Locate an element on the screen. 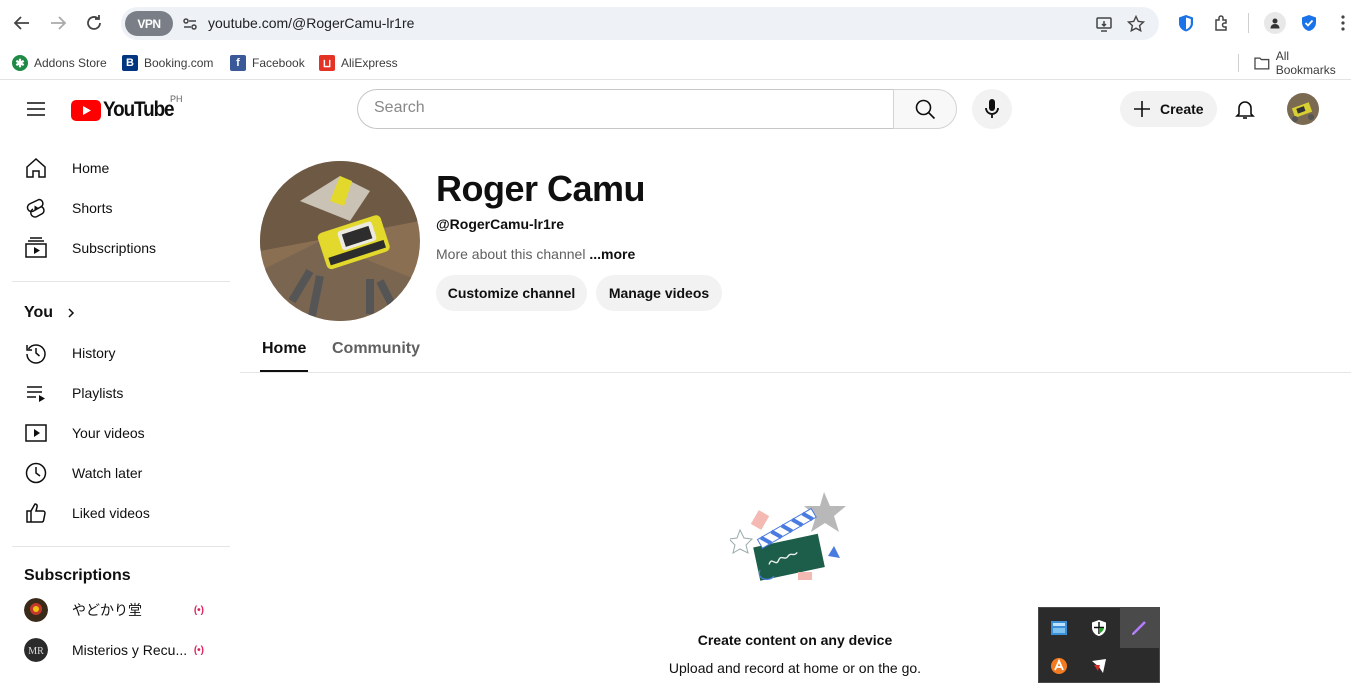 This screenshot has width=1351, height=685. bookmark-star-icon is located at coordinates (1136, 24).